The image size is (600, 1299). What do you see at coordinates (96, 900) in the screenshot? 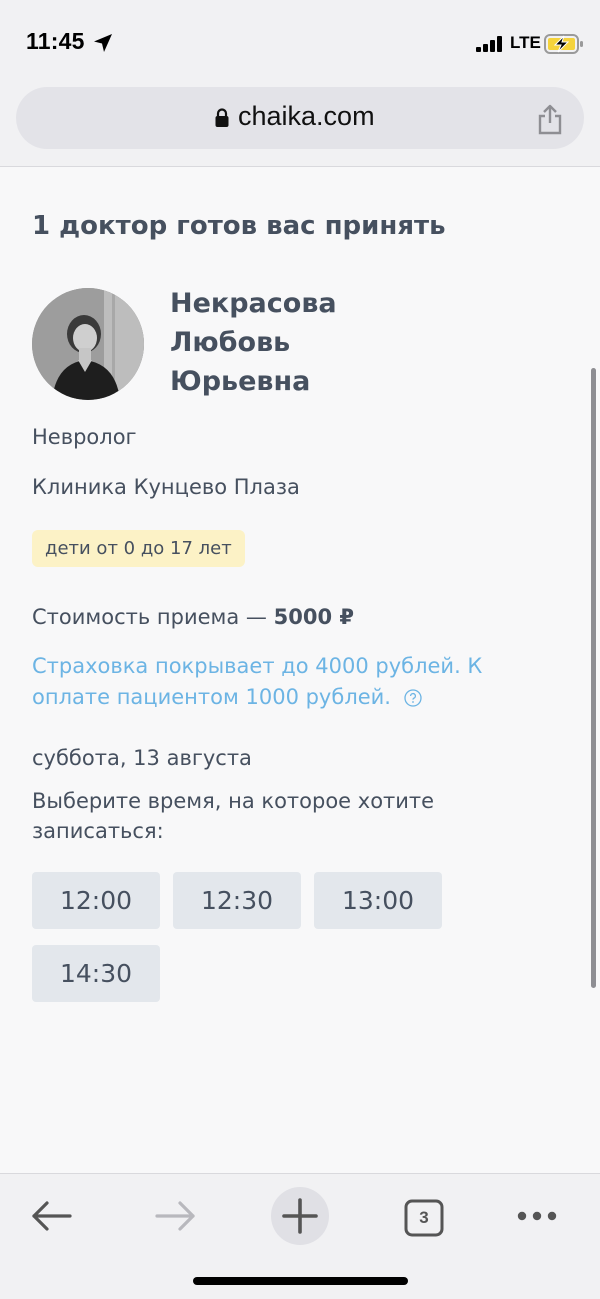
I see `time-slot-button: 12:00` at bounding box center [96, 900].